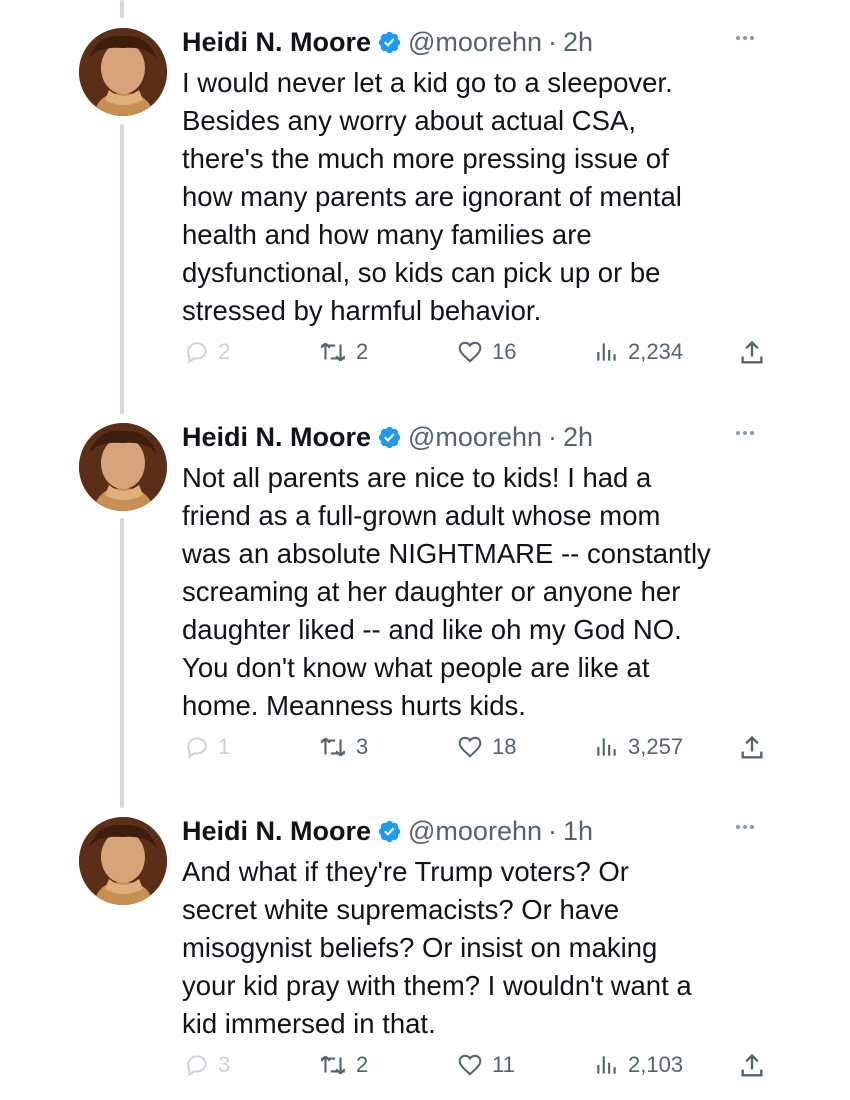 The height and width of the screenshot is (1100, 850). What do you see at coordinates (486, 352) in the screenshot?
I see `like-button: 16` at bounding box center [486, 352].